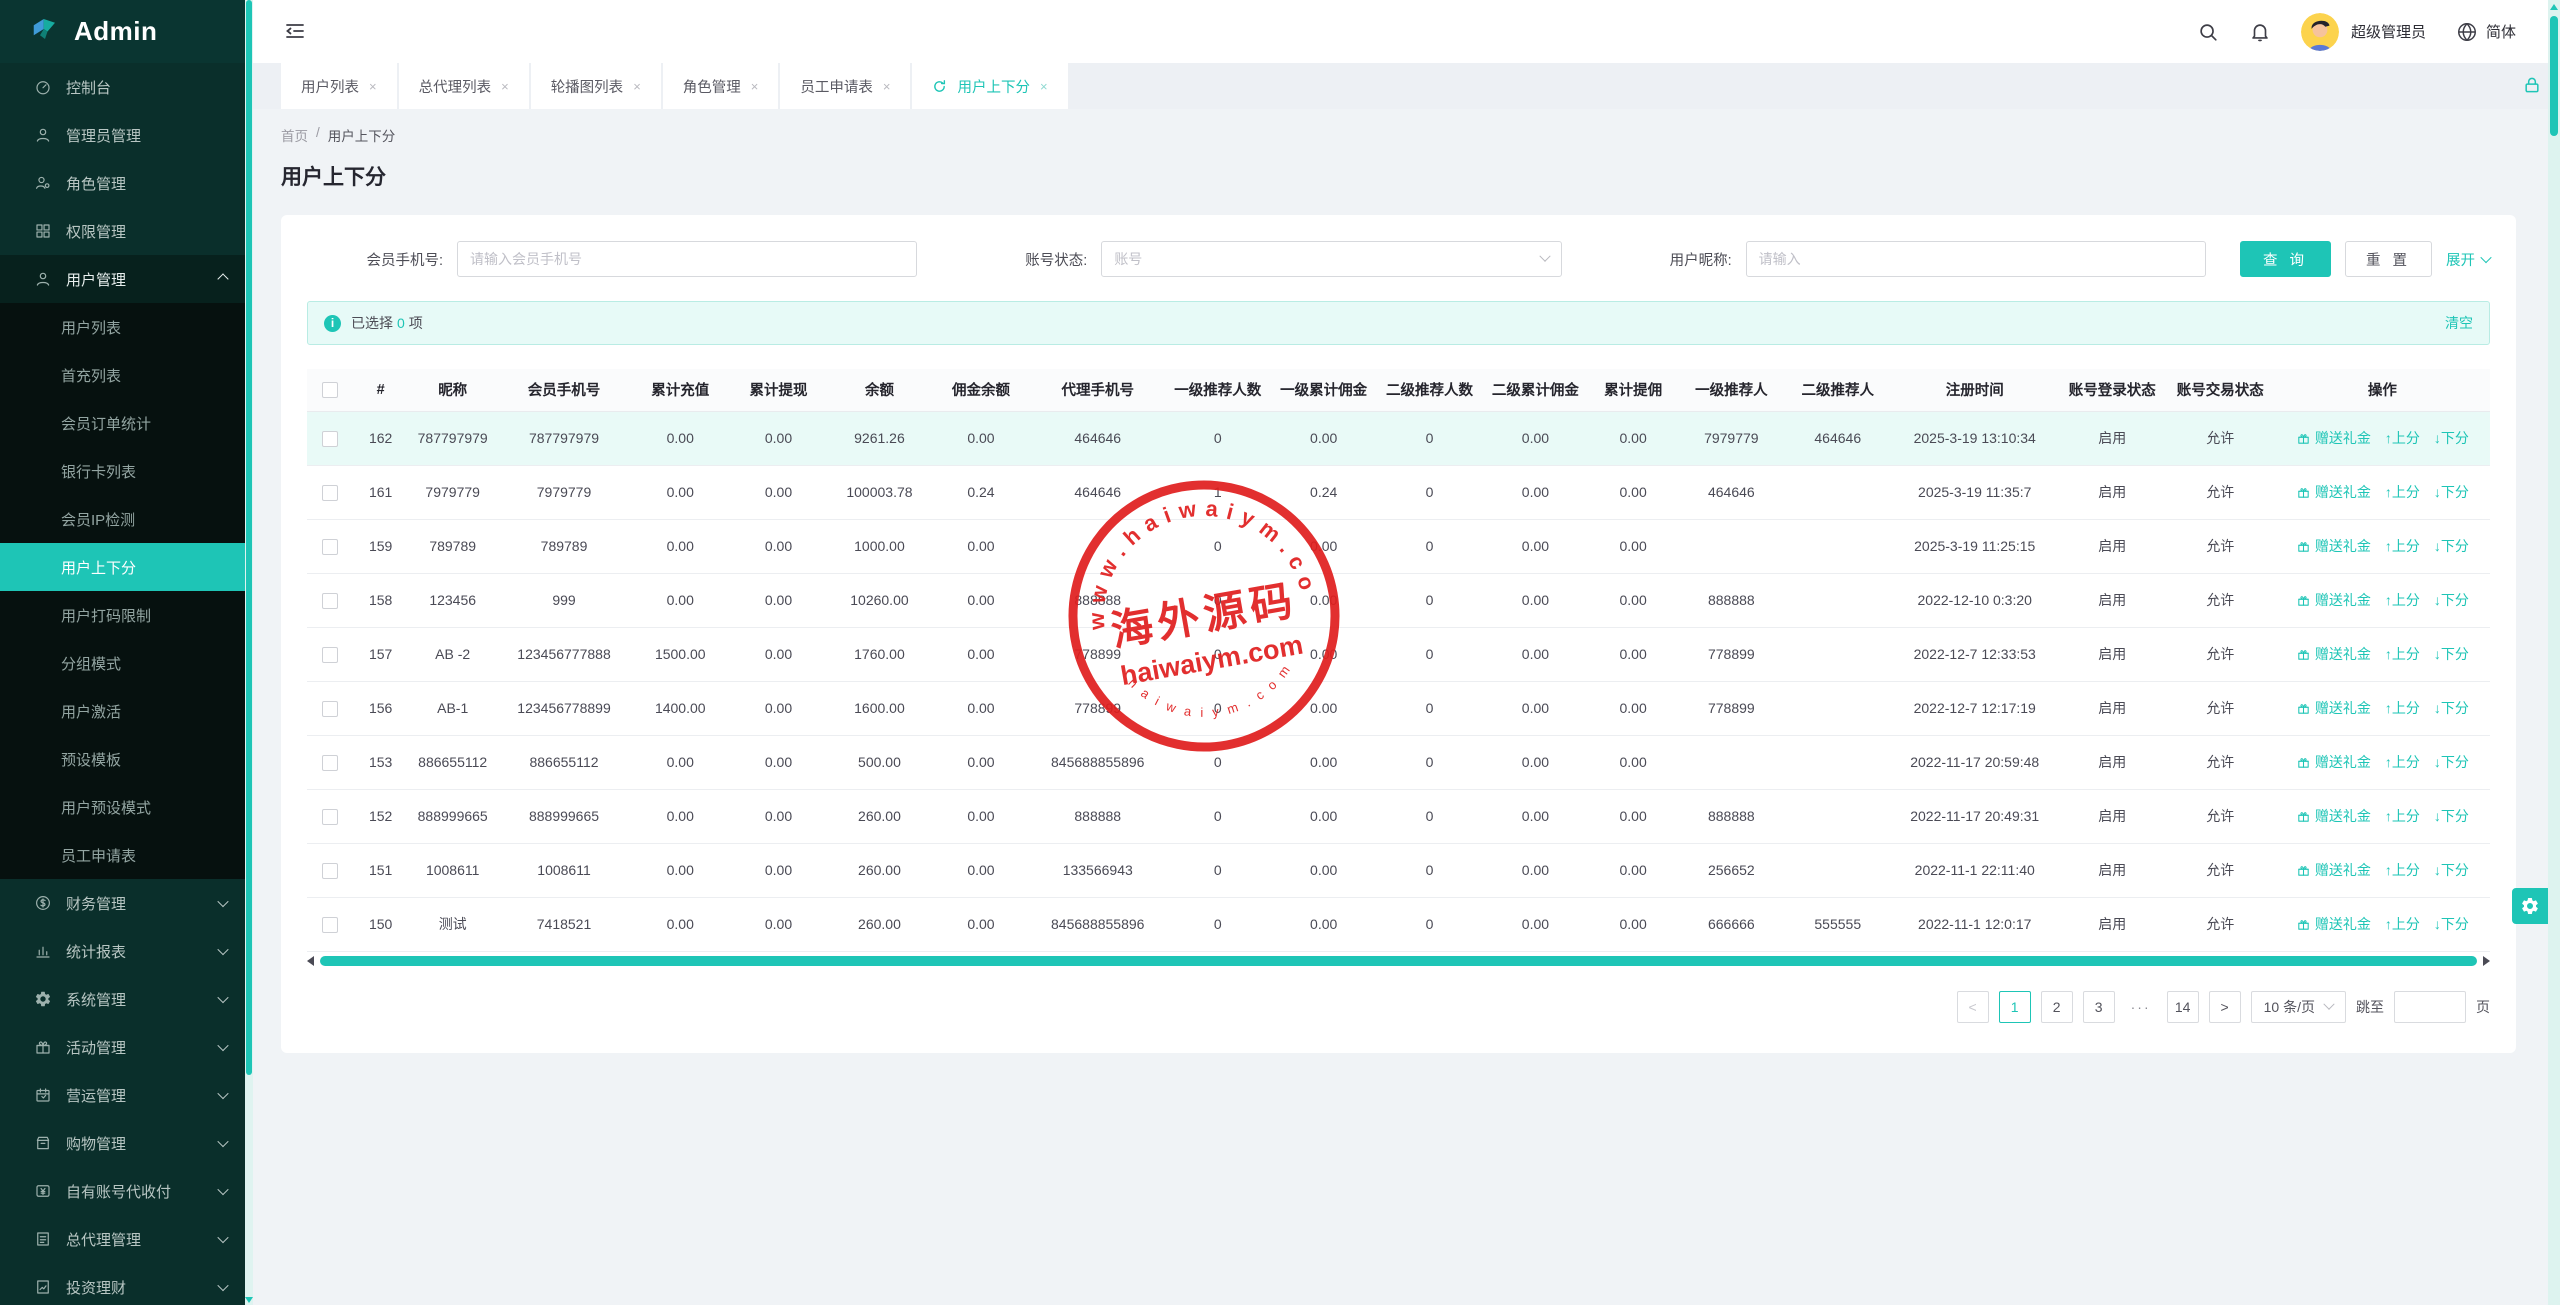 Image resolution: width=2560 pixels, height=1305 pixels. I want to click on expand-link: 展开, so click(2469, 259).